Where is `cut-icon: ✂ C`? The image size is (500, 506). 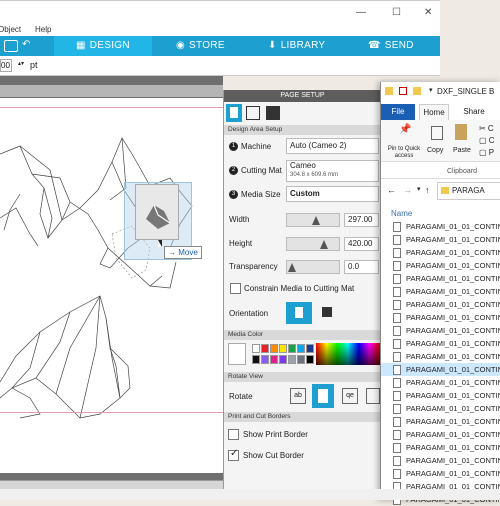 cut-icon: ✂ C is located at coordinates (486, 128).